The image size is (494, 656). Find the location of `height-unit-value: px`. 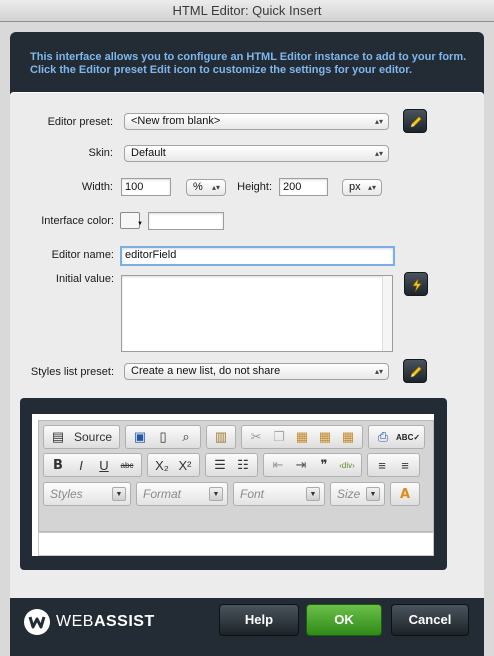

height-unit-value: px is located at coordinates (355, 187).